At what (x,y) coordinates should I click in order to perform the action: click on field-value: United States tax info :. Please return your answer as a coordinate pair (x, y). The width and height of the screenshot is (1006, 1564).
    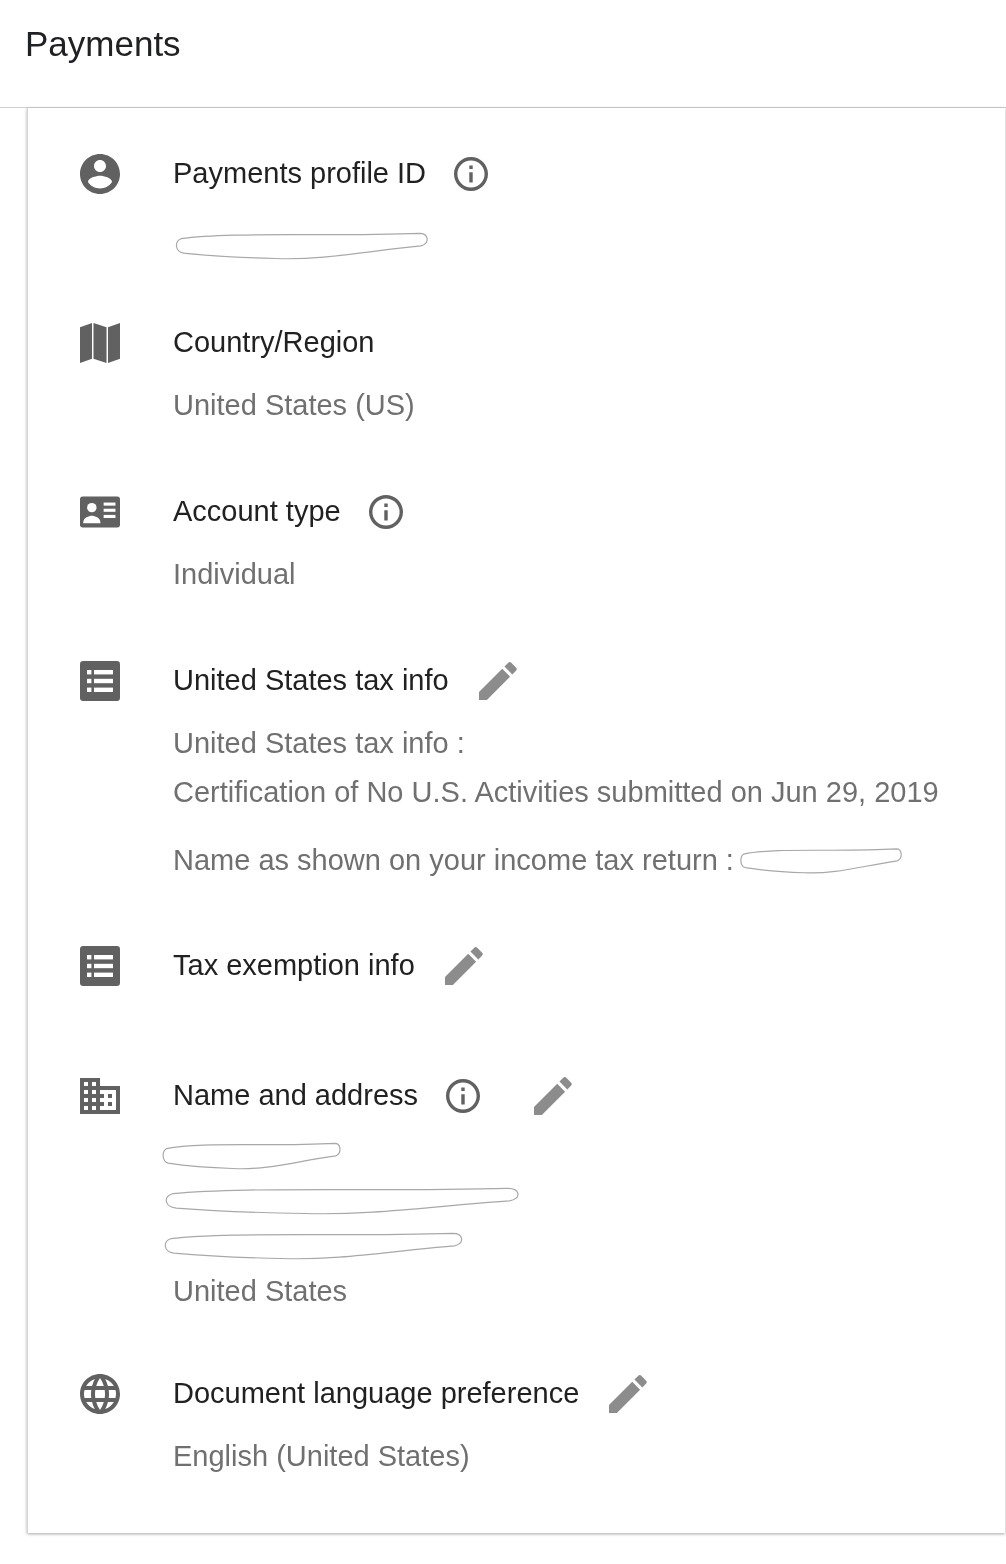
    Looking at the image, I should click on (319, 743).